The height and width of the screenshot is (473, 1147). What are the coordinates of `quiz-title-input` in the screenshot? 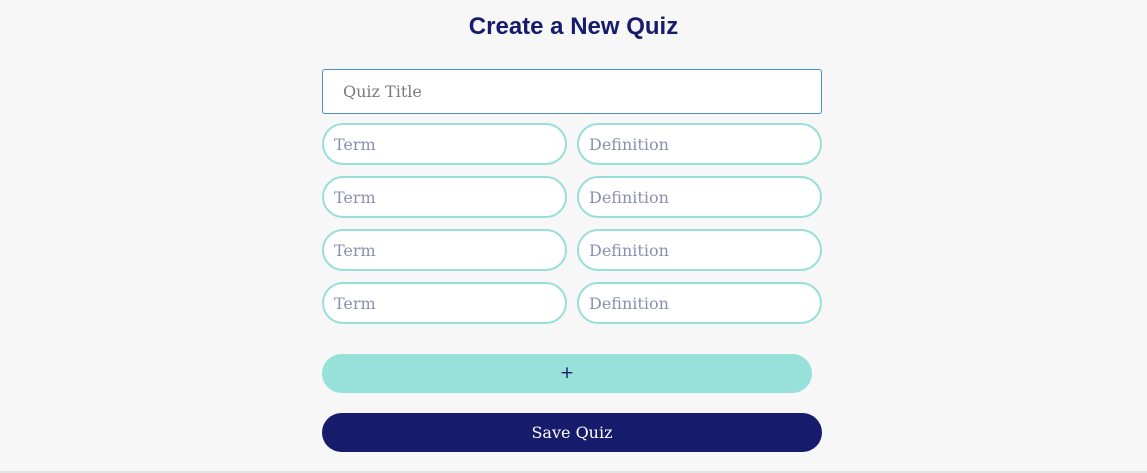 It's located at (572, 91).